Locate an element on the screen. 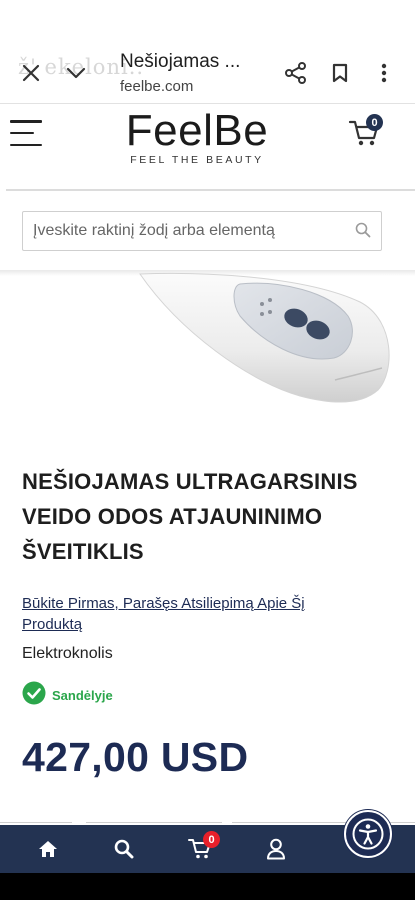 This screenshot has height=900, width=415. logo-text: FeelBe is located at coordinates (197, 130).